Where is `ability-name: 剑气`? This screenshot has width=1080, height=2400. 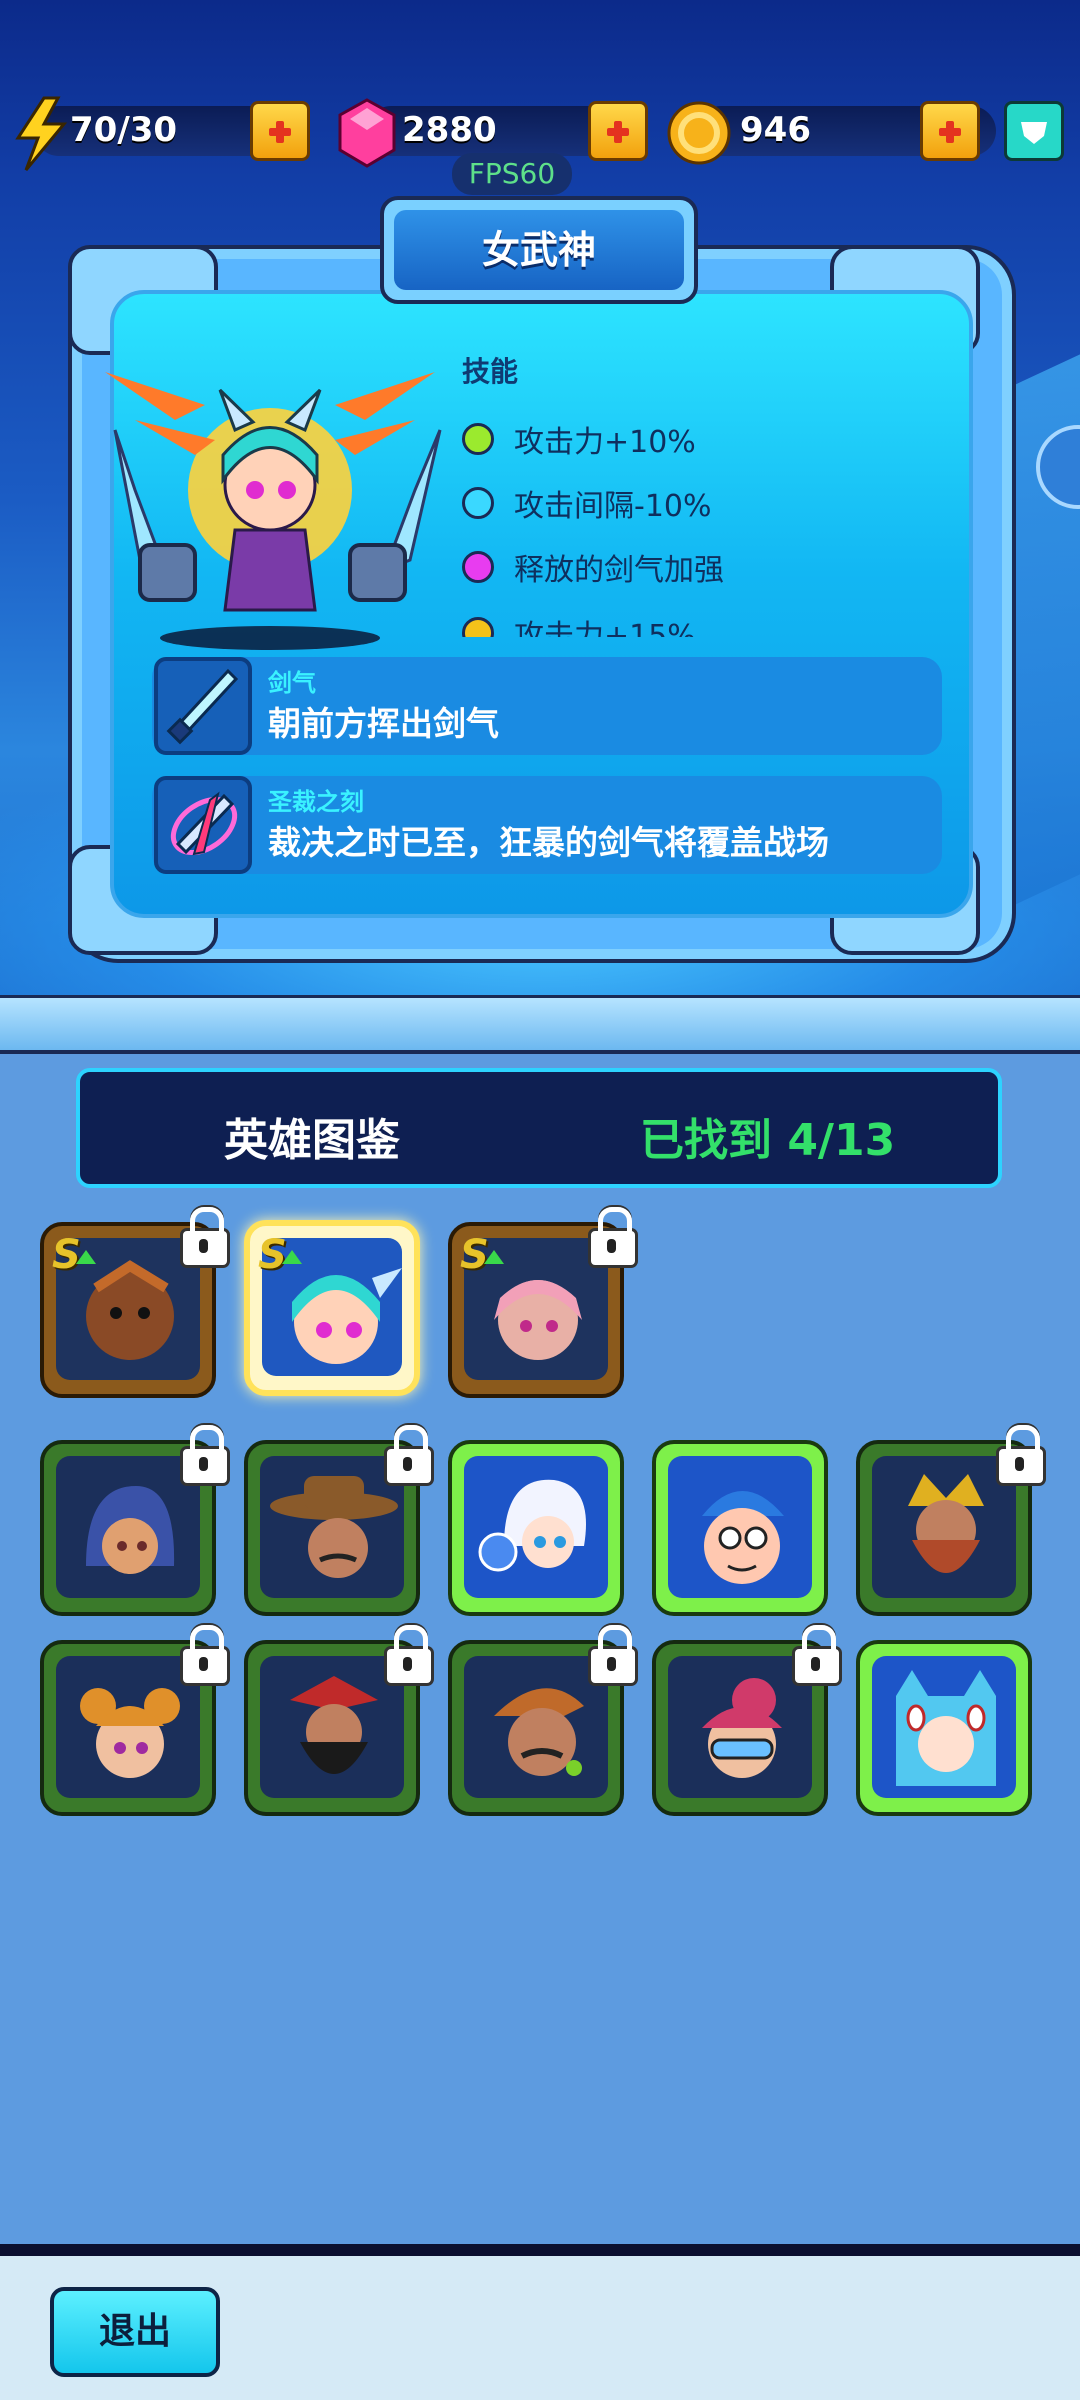 ability-name: 剑气 is located at coordinates (292, 683).